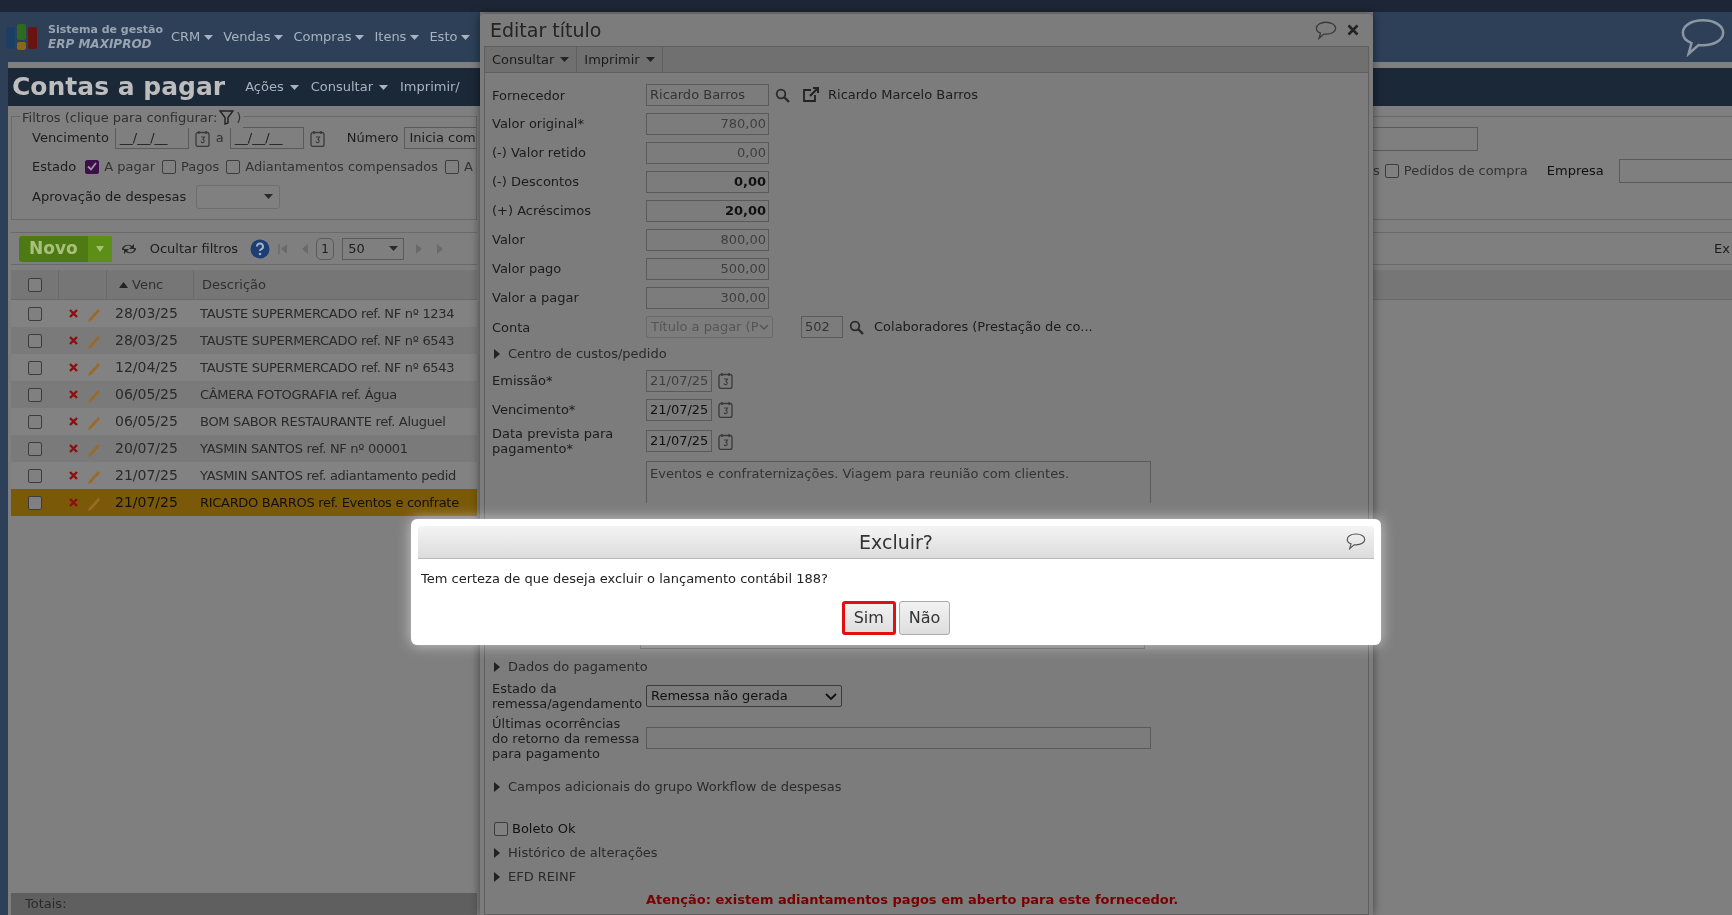 The image size is (1732, 915). I want to click on menu-item: CRM, so click(192, 37).